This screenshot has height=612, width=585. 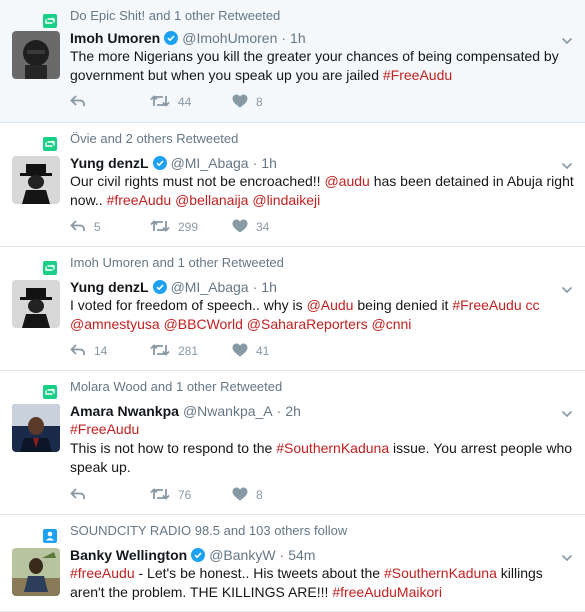 What do you see at coordinates (259, 102) in the screenshot?
I see `like-count: 8` at bounding box center [259, 102].